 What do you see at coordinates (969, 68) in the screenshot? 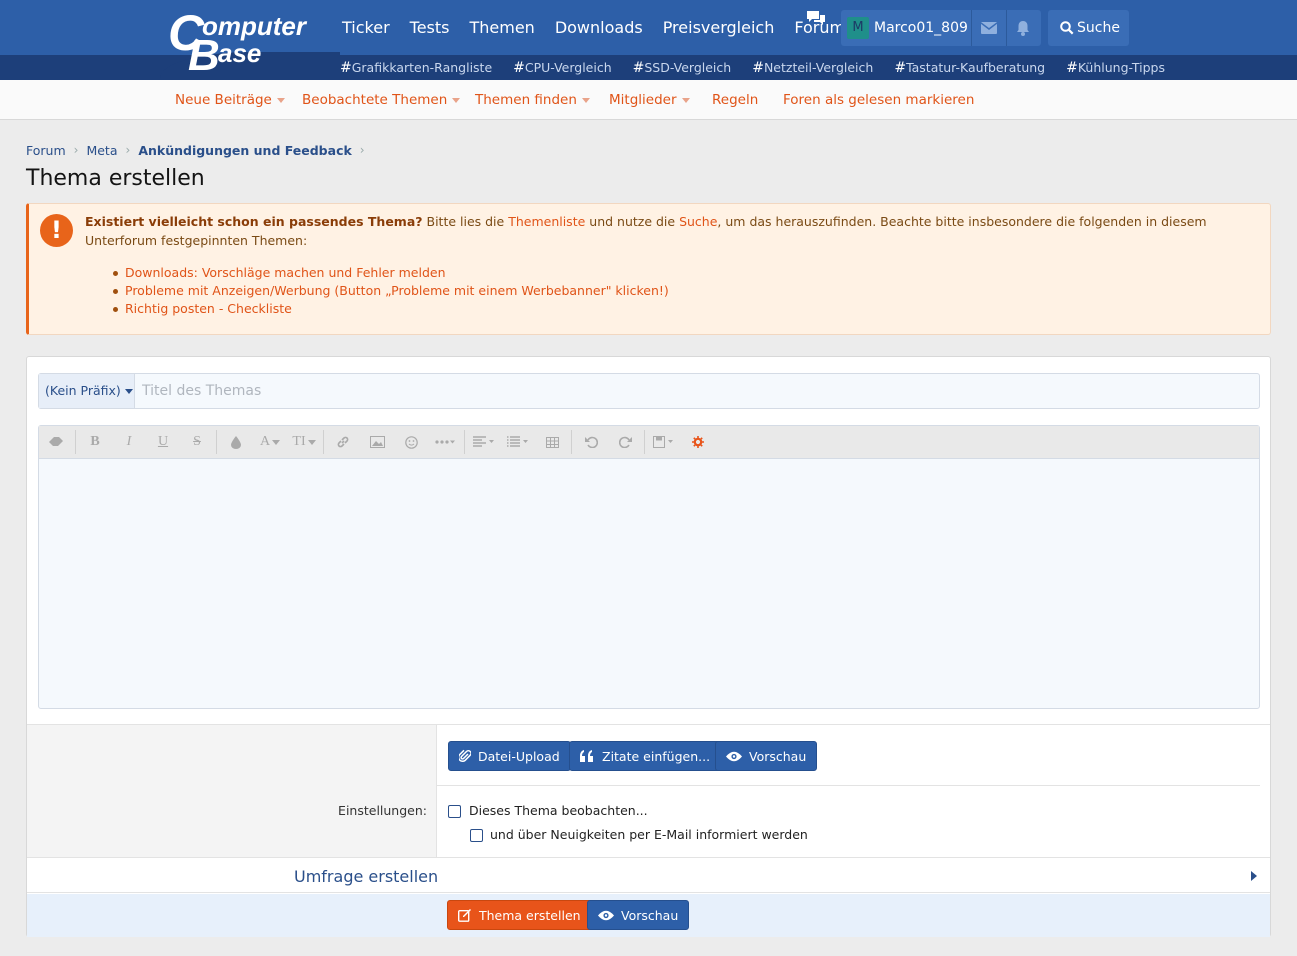
I see `tag-tastatur: #Tastatur-Kaufberatung` at bounding box center [969, 68].